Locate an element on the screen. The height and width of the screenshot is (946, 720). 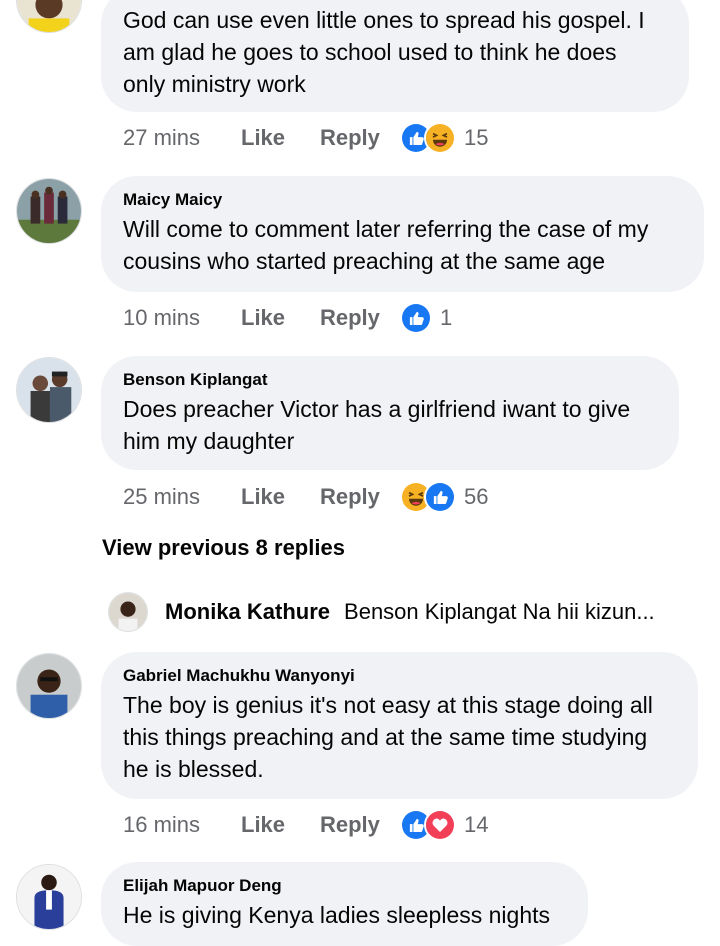
comment-line: he is blessed. is located at coordinates (193, 769).